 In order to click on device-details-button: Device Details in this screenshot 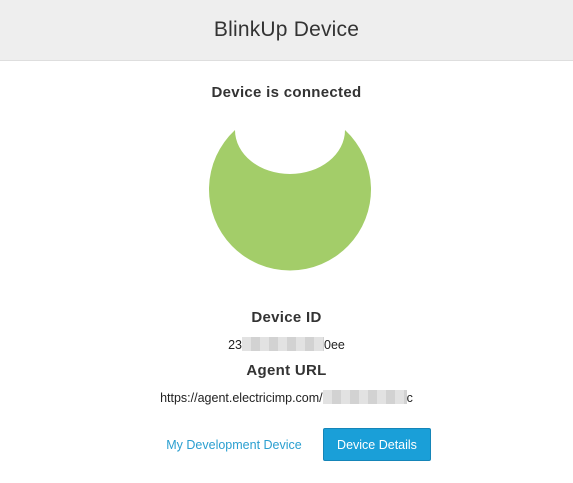, I will do `click(377, 444)`.